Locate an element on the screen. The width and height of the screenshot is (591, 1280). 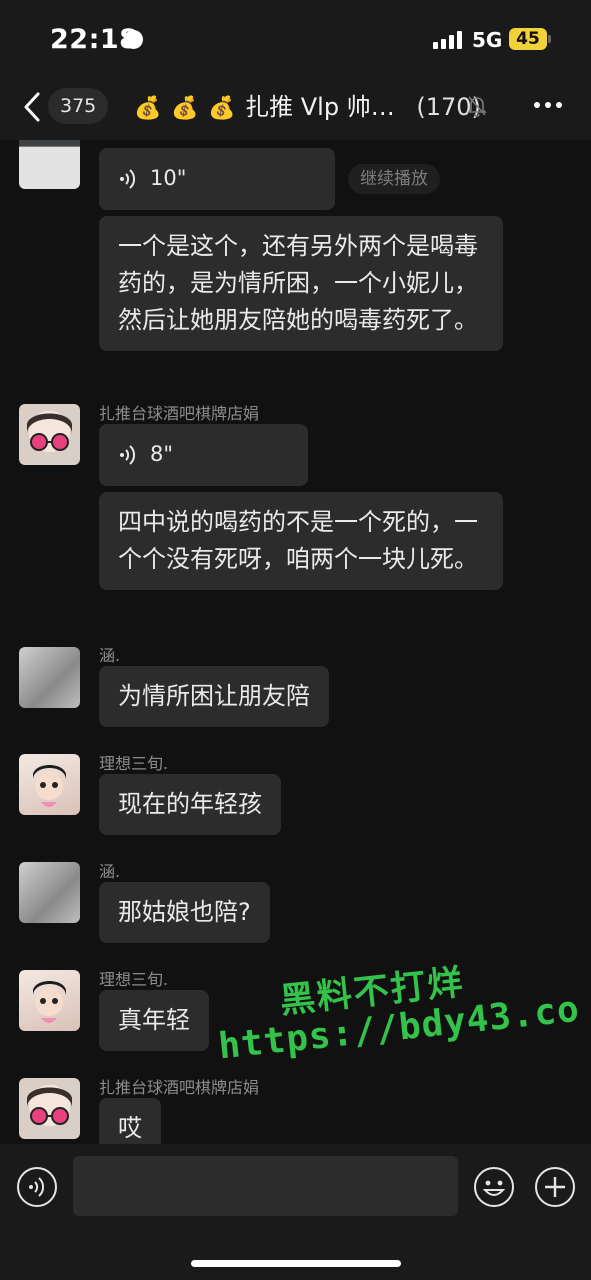
text-message: 哎 is located at coordinates (130, 1121).